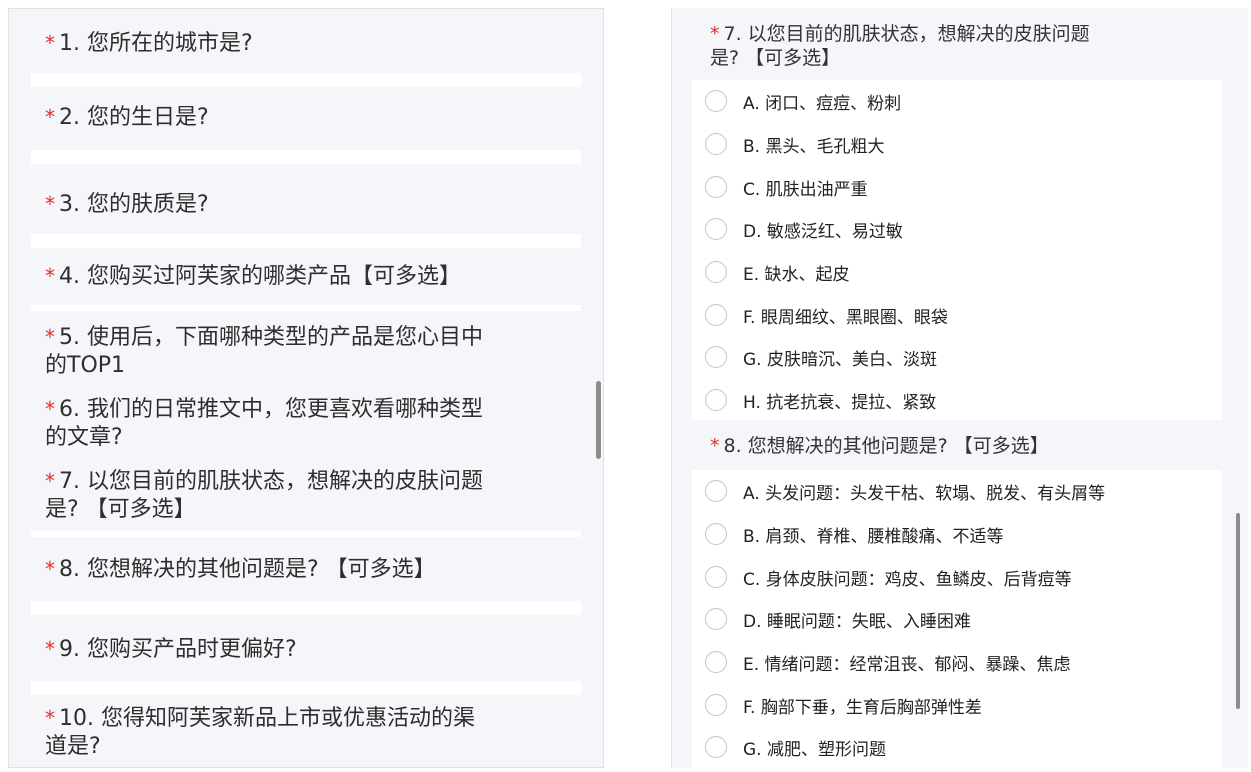  I want to click on option-7f: F. 眼周细纹、黑眼圈、眼袋, so click(820, 315).